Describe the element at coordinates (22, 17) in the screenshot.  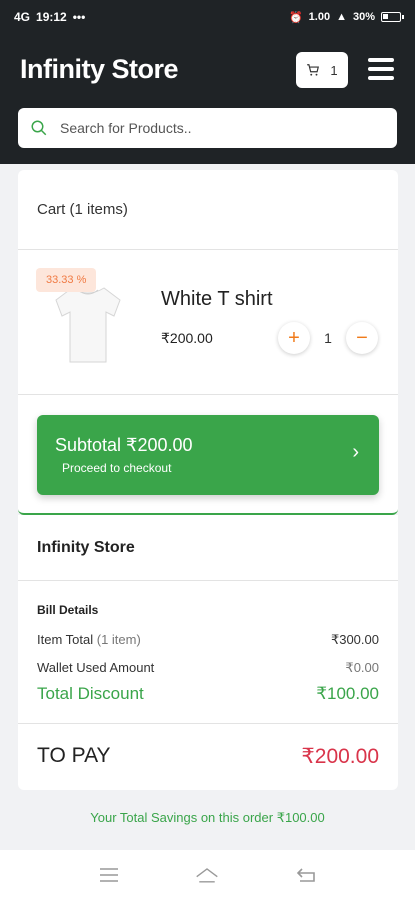
I see `network-indicator: 4G` at that location.